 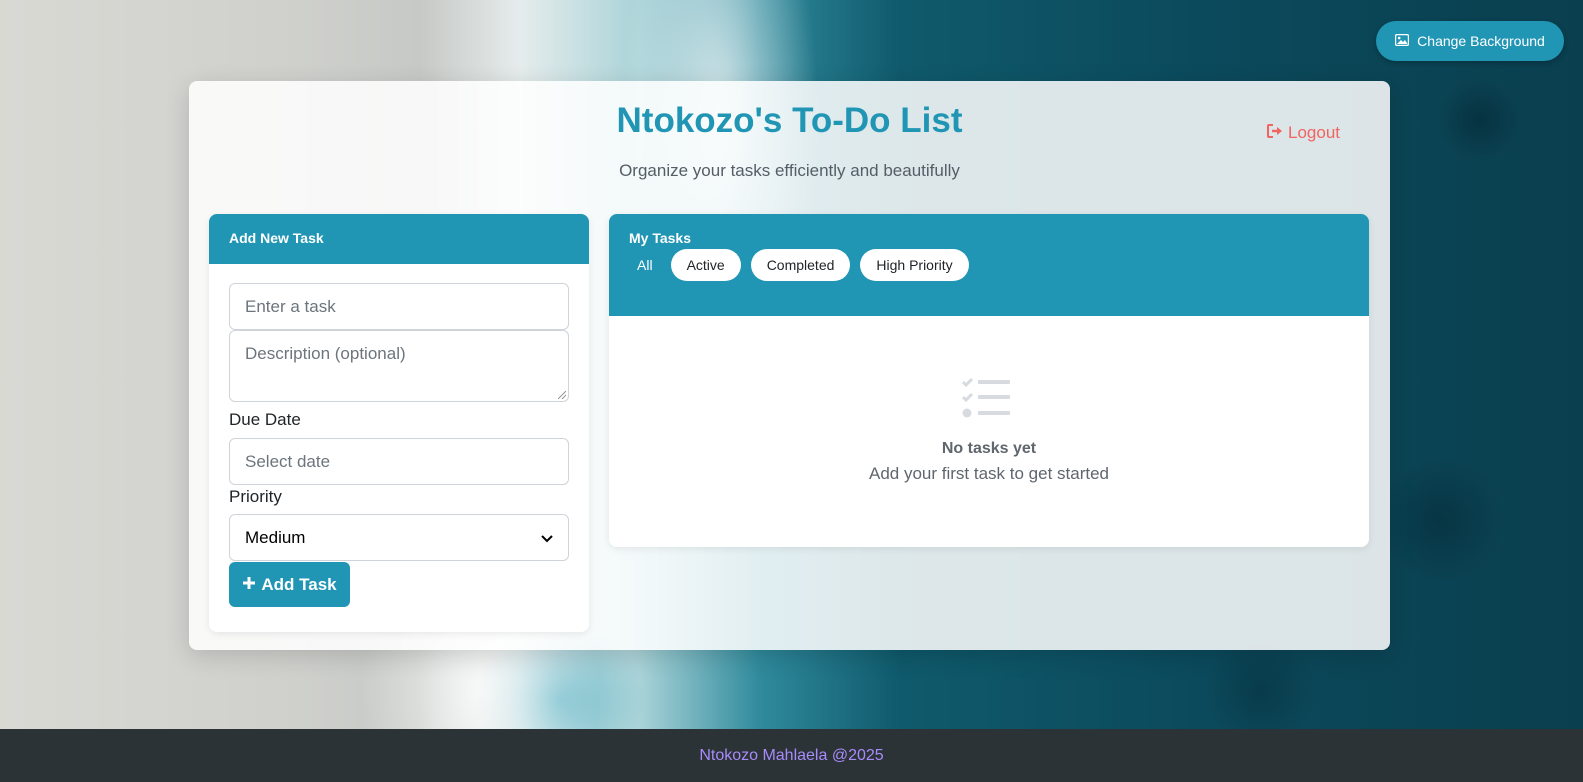 I want to click on filter-completed: Completed, so click(x=800, y=265).